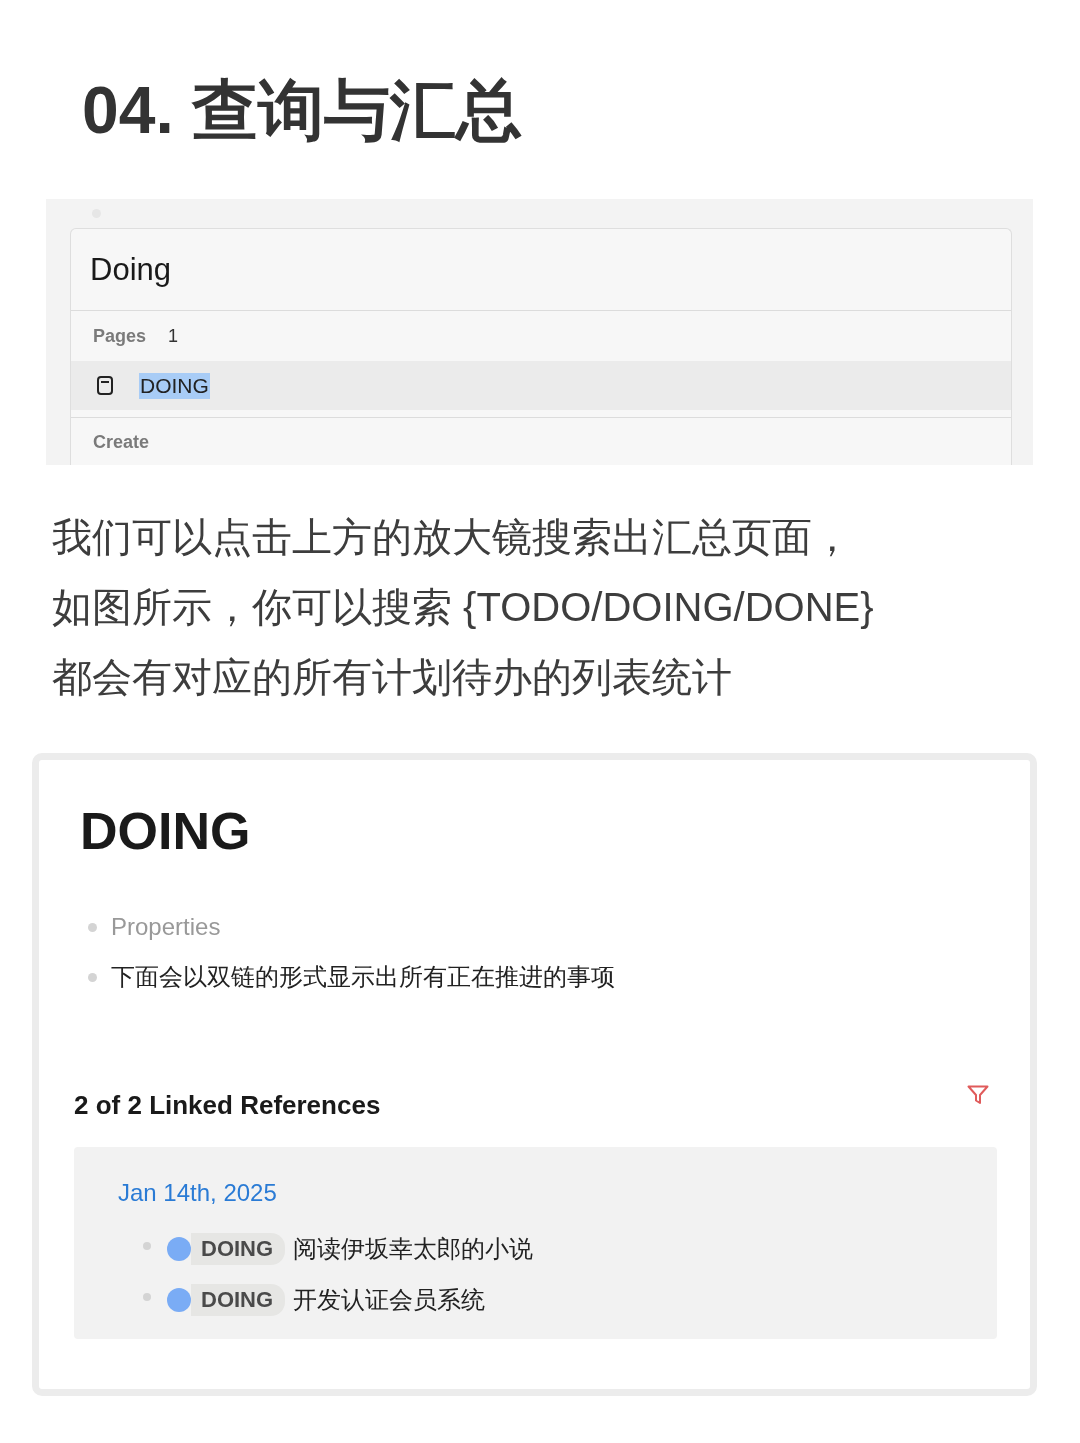 This screenshot has width=1080, height=1443. What do you see at coordinates (166, 927) in the screenshot?
I see `properties-label: Properties` at bounding box center [166, 927].